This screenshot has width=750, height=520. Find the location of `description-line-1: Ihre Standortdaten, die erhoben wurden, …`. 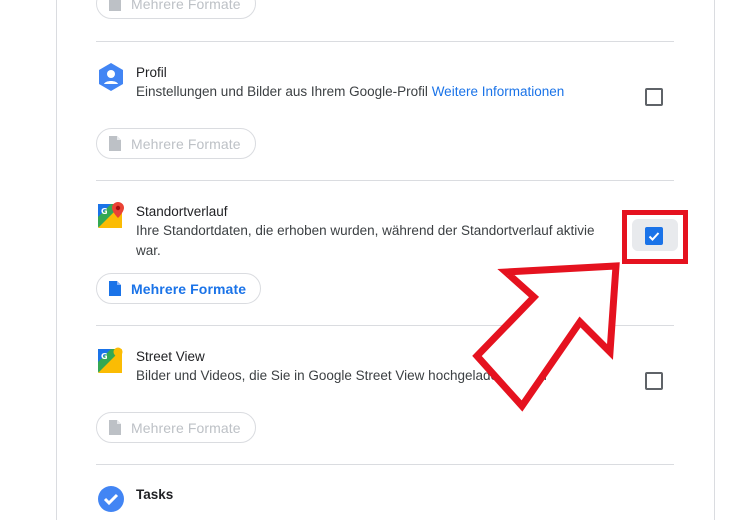

description-line-1: Ihre Standortdaten, die erhoben wurden, … is located at coordinates (365, 230).